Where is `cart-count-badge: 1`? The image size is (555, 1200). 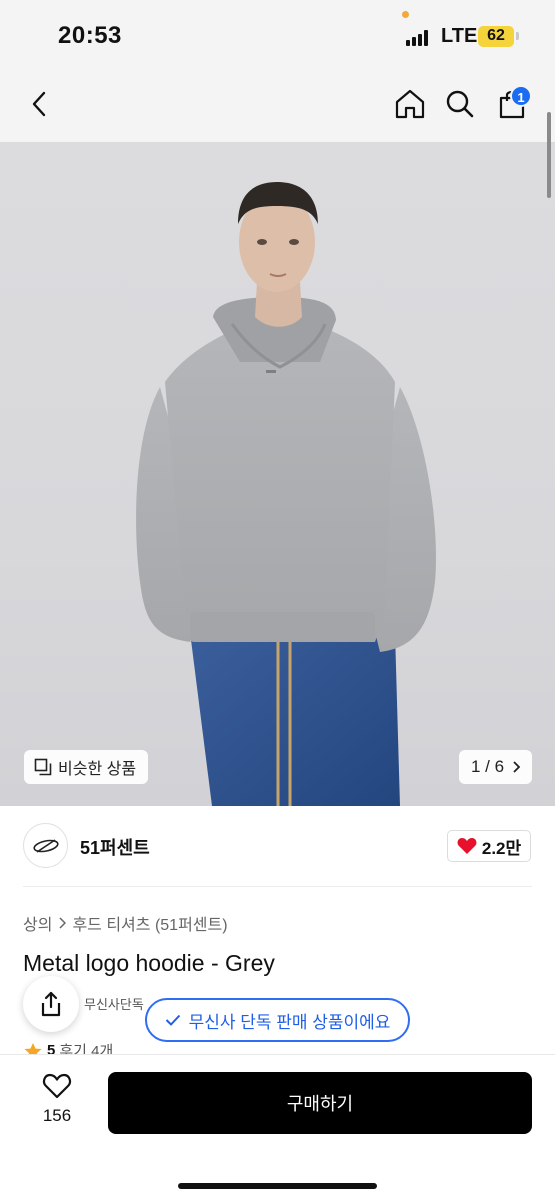
cart-count-badge: 1 is located at coordinates (521, 96).